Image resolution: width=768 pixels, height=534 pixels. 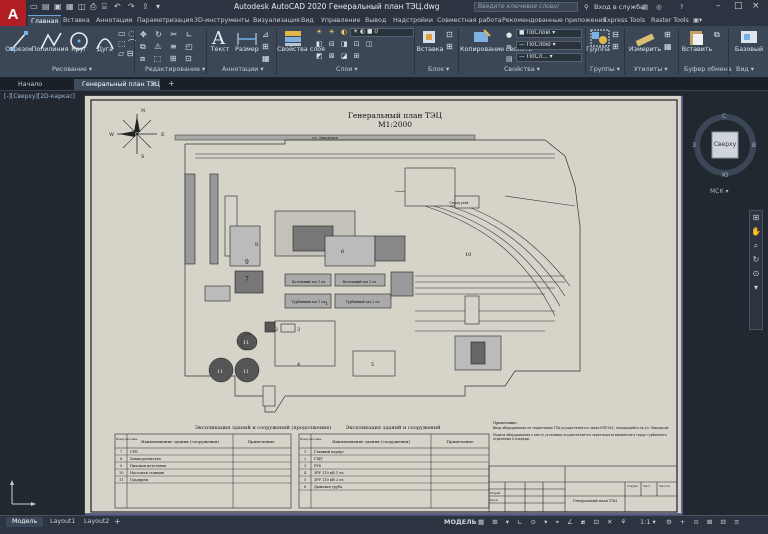 I want to click on match-properties-icon, so click(x=482, y=35).